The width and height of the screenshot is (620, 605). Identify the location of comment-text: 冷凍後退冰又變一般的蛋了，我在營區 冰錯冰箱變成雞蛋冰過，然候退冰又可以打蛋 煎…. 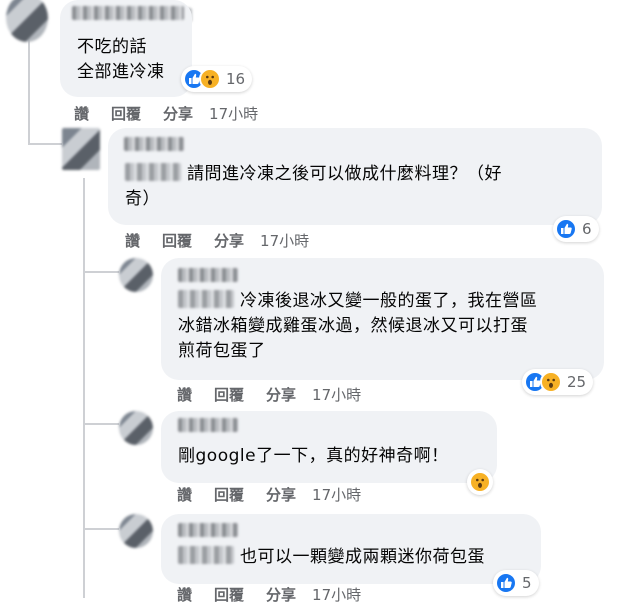
(358, 325).